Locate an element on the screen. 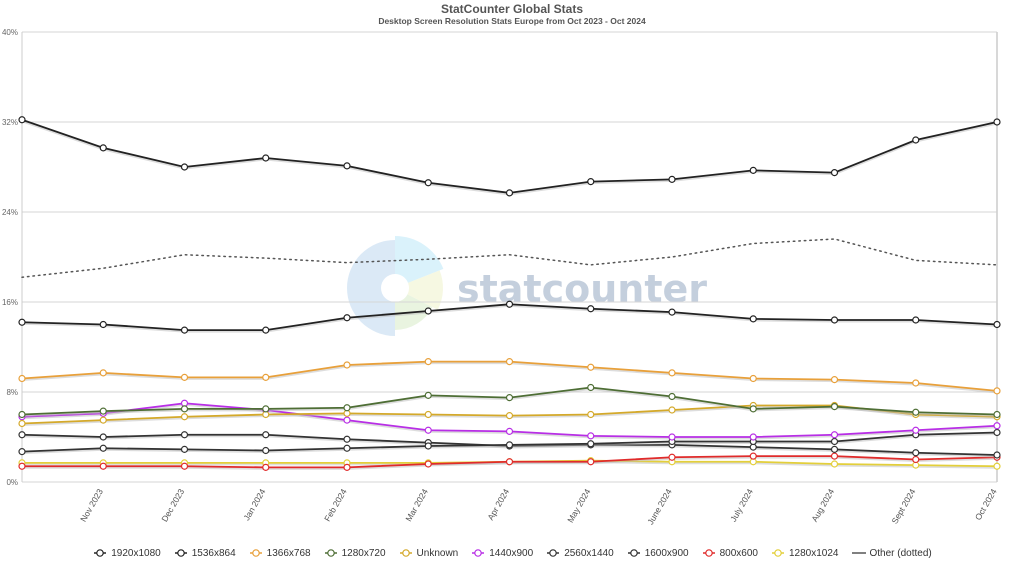 Image resolution: width=1024 pixels, height=576 pixels. y-tick-label: 24% is located at coordinates (10, 212).